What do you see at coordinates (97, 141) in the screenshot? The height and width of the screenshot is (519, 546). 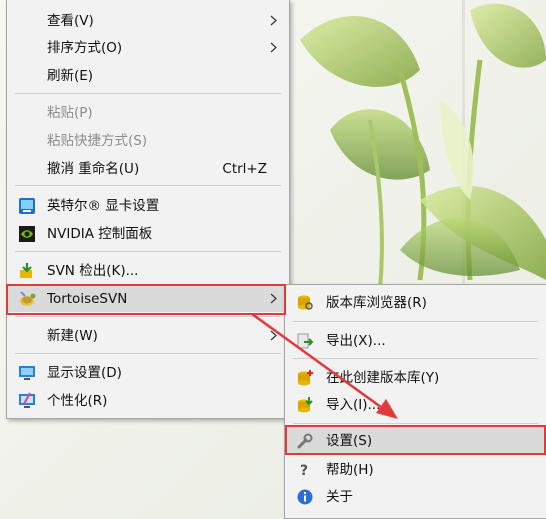 I see `menu-item-paste-shortcut: 粘贴快捷方式(S)` at bounding box center [97, 141].